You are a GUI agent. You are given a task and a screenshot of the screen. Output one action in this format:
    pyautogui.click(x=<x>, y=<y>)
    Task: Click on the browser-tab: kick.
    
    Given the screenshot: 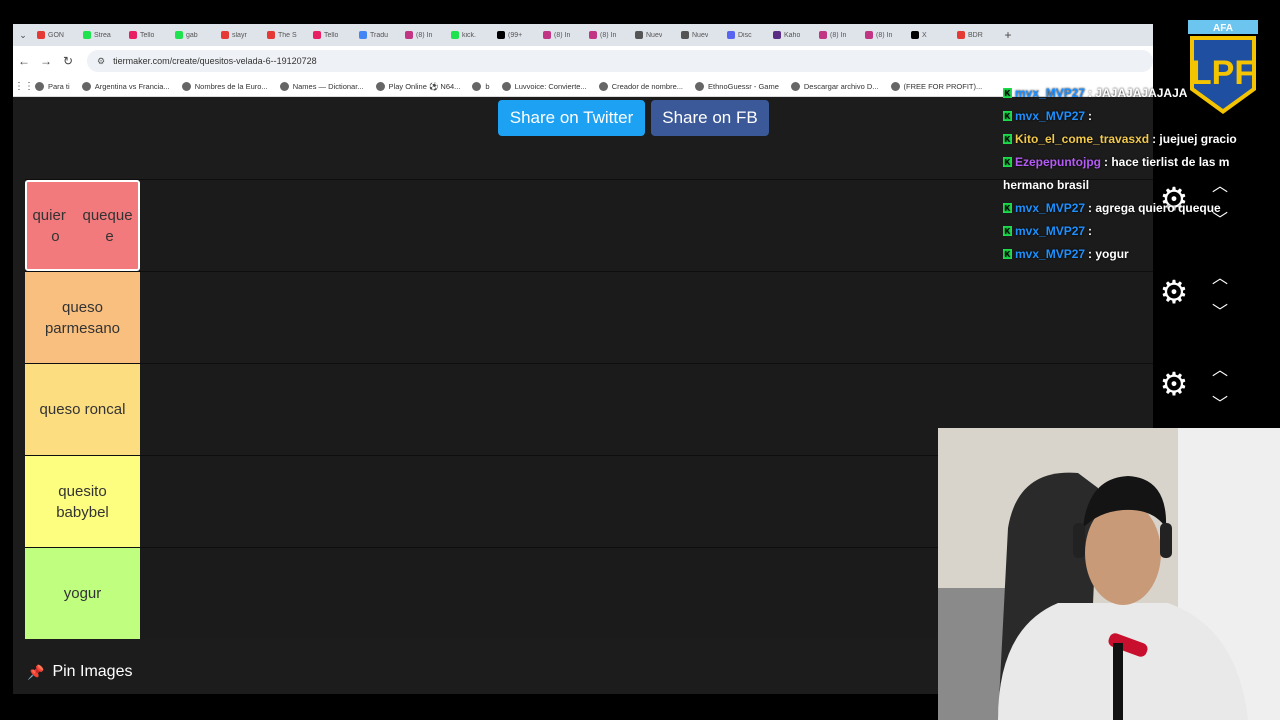 What is the action you would take?
    pyautogui.click(x=470, y=35)
    